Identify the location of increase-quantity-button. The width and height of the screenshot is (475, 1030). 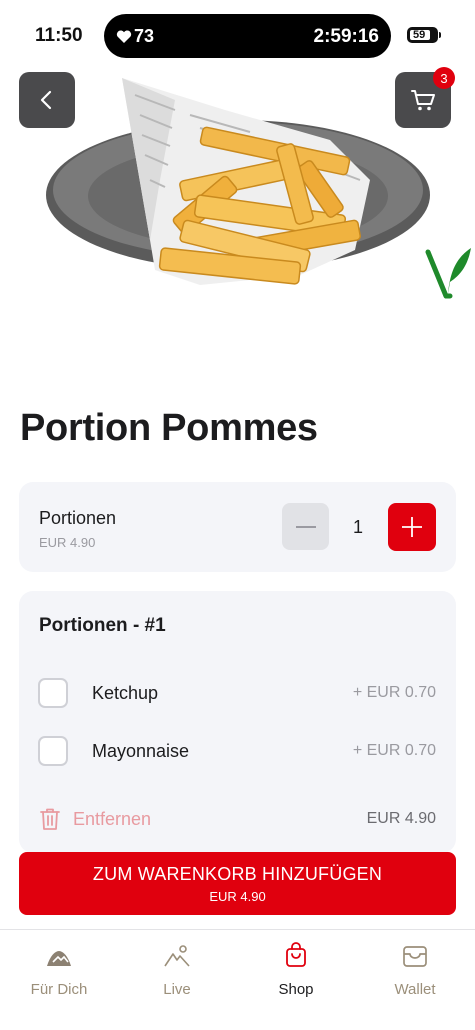
(412, 527).